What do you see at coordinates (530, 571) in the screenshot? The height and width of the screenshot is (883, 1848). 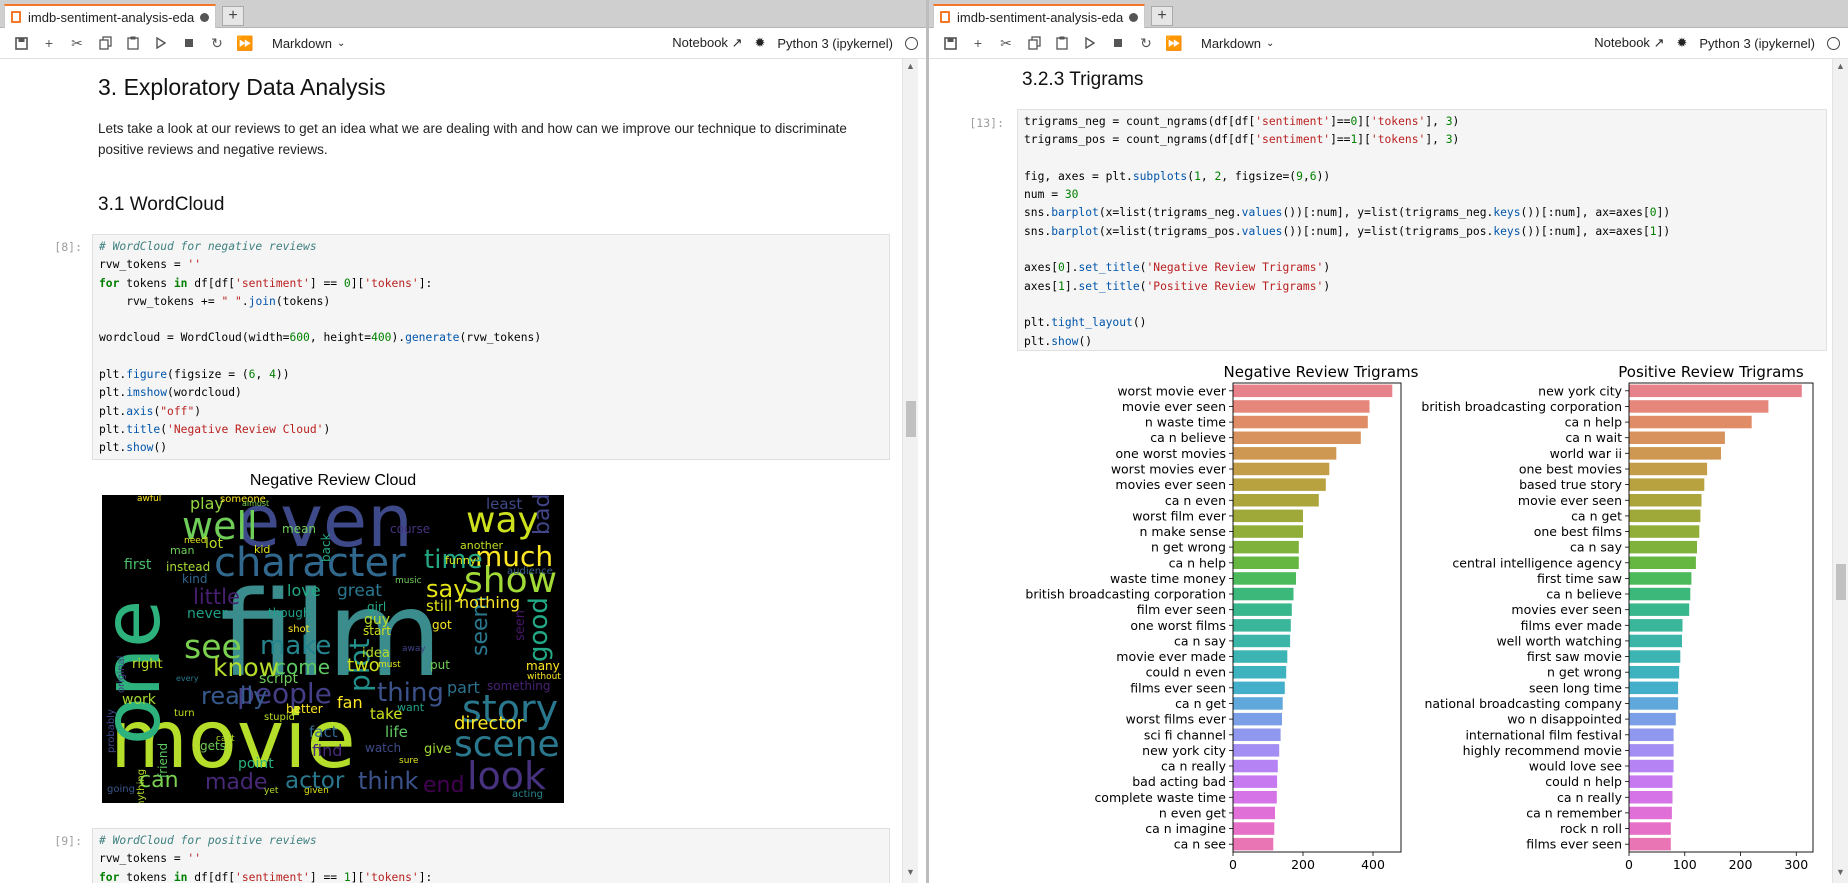 I see `wordcloud-word: audience` at bounding box center [530, 571].